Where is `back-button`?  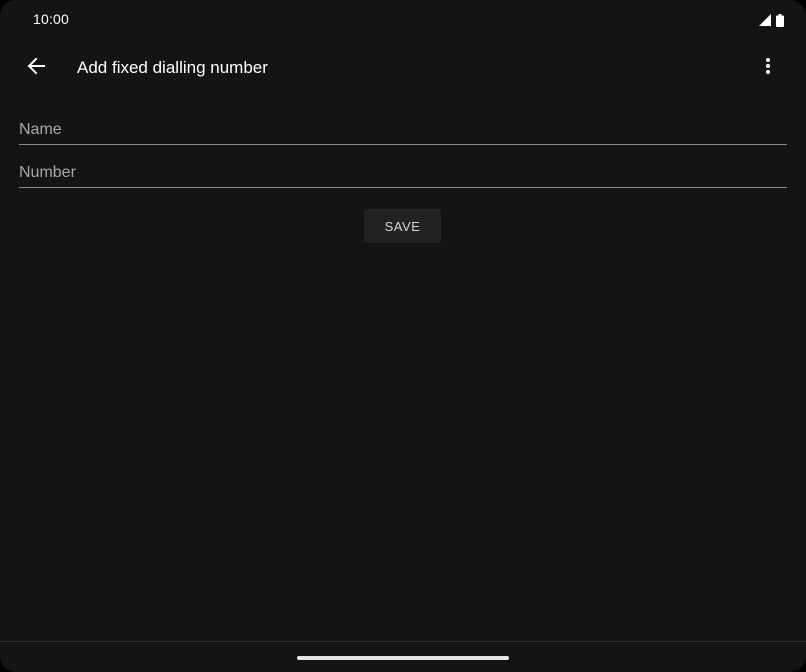
back-button is located at coordinates (36, 68).